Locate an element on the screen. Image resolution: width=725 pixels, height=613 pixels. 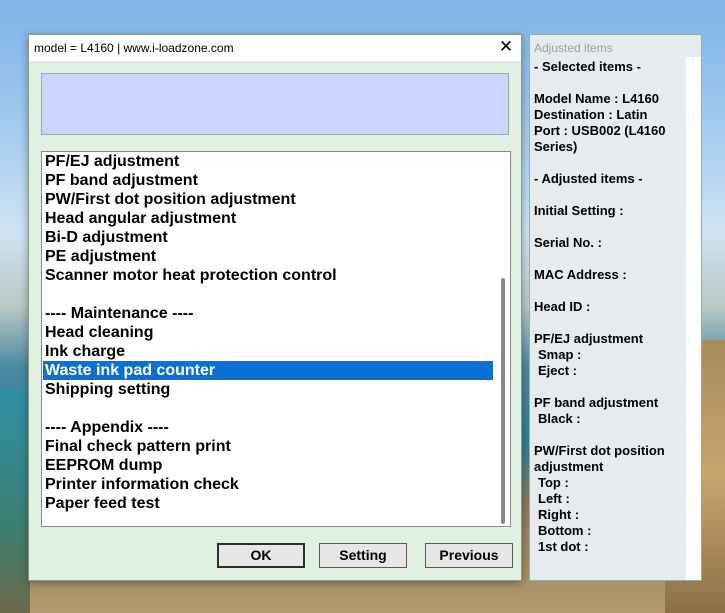
top: Top : is located at coordinates (553, 482).